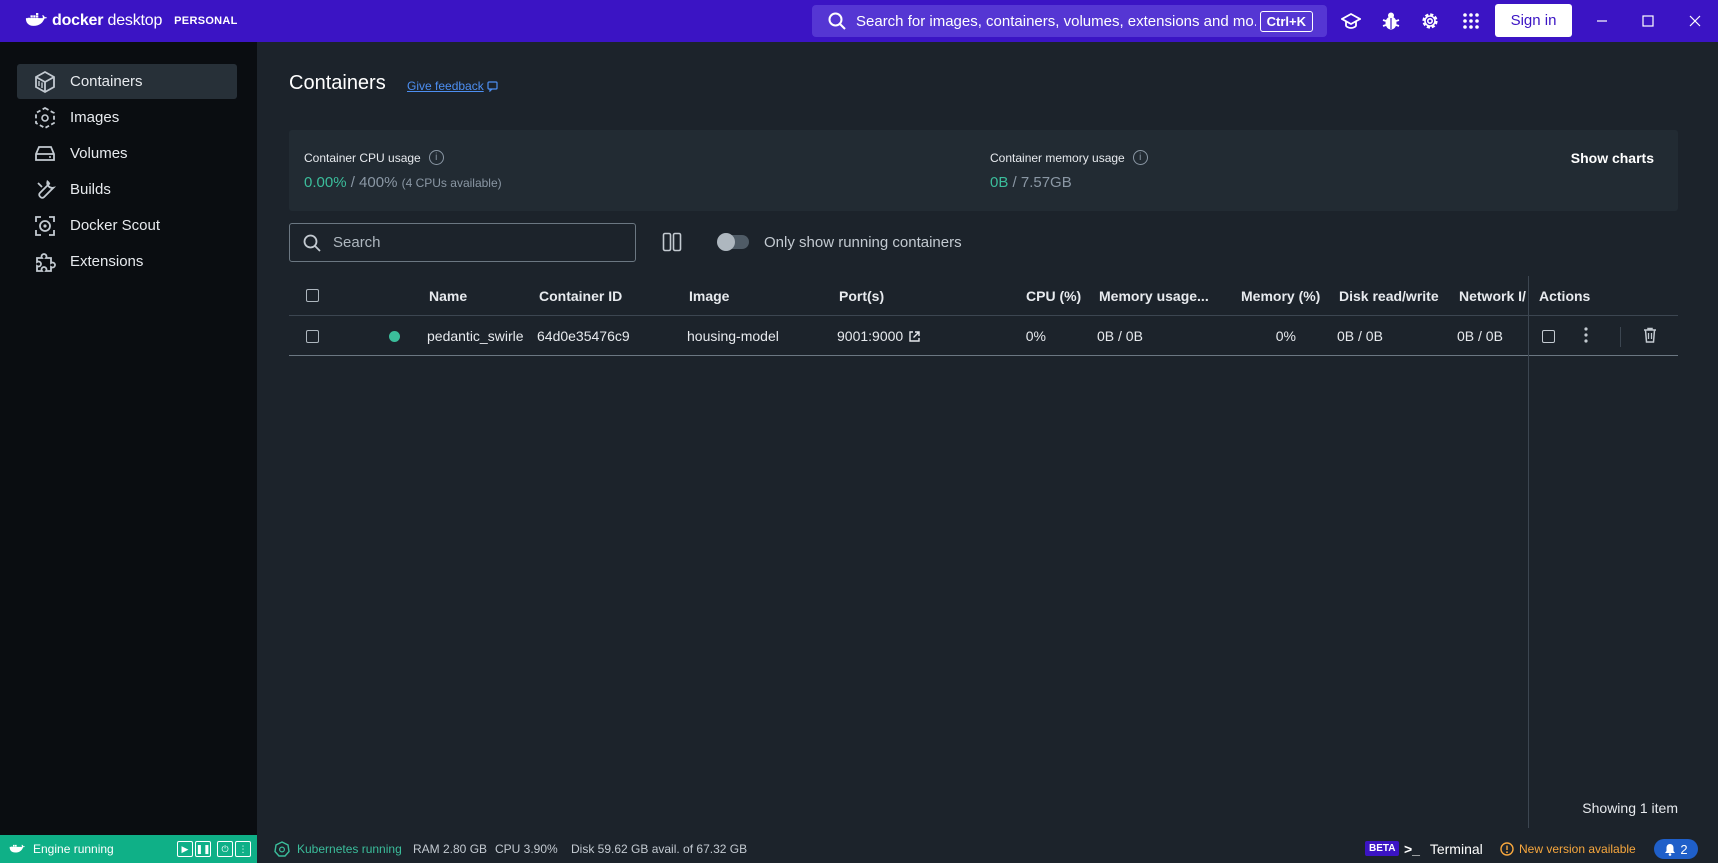 This screenshot has width=1718, height=863. I want to click on columns-icon, so click(672, 242).